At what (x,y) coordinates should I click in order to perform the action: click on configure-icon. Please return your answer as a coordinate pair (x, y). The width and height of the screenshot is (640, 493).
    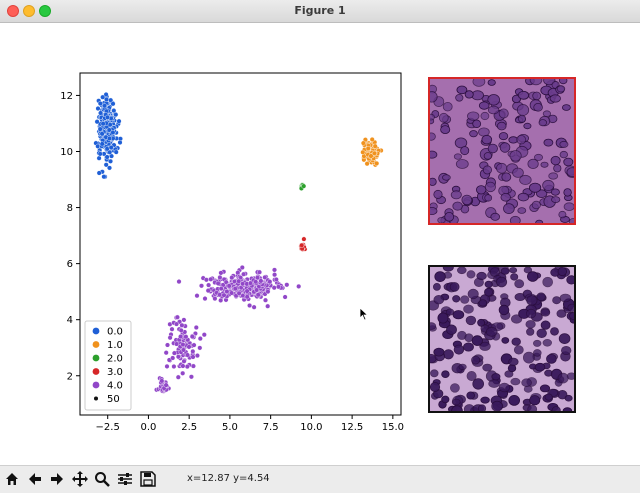
    Looking at the image, I should click on (125, 479).